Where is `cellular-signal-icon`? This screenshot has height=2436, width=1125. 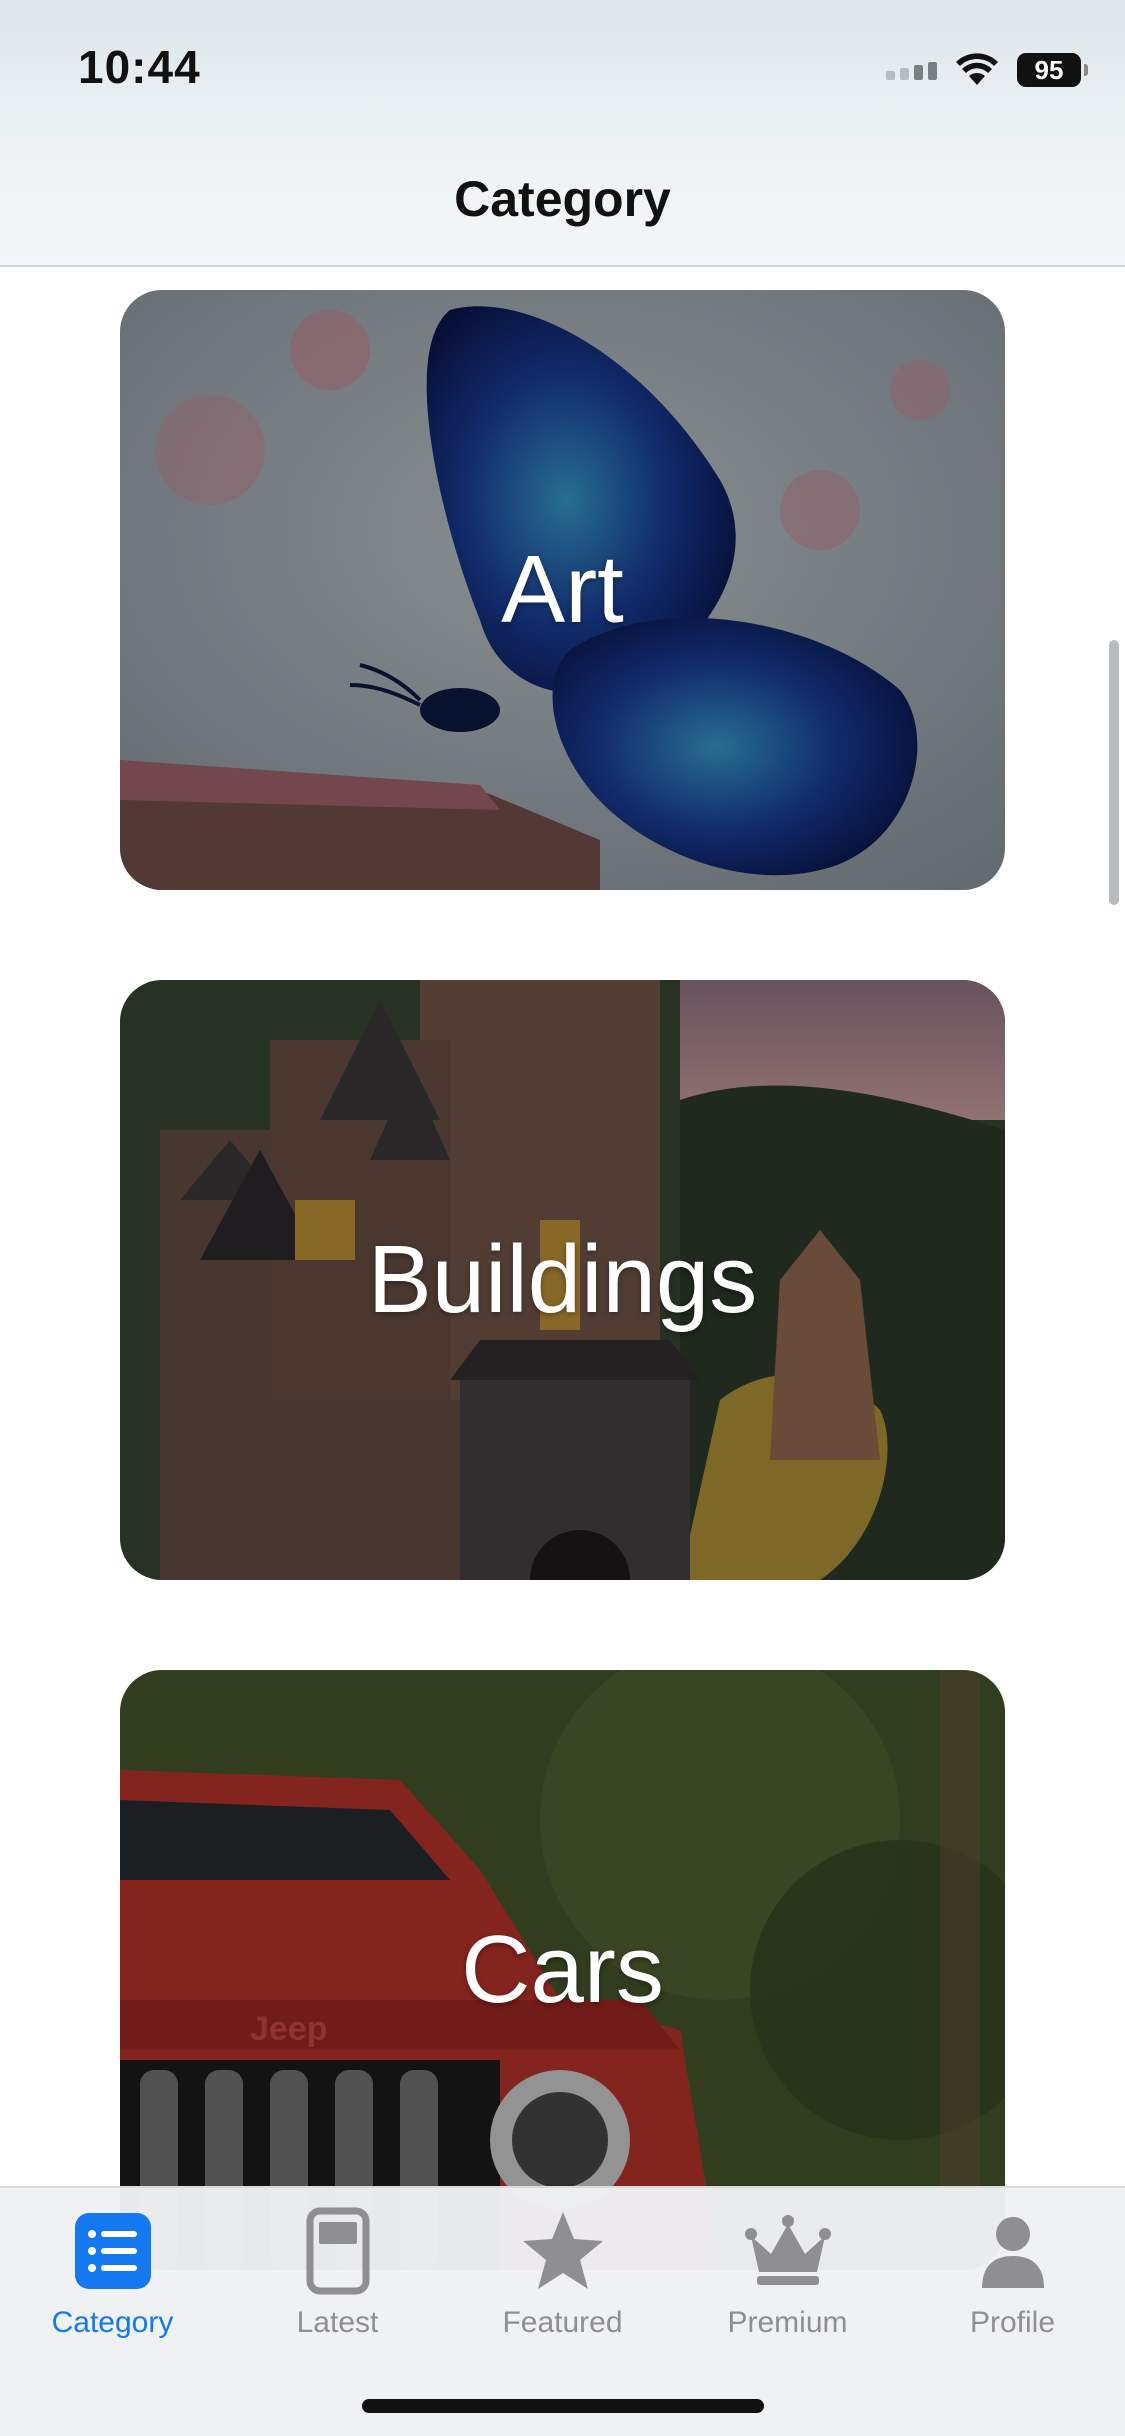
cellular-signal-icon is located at coordinates (911, 70).